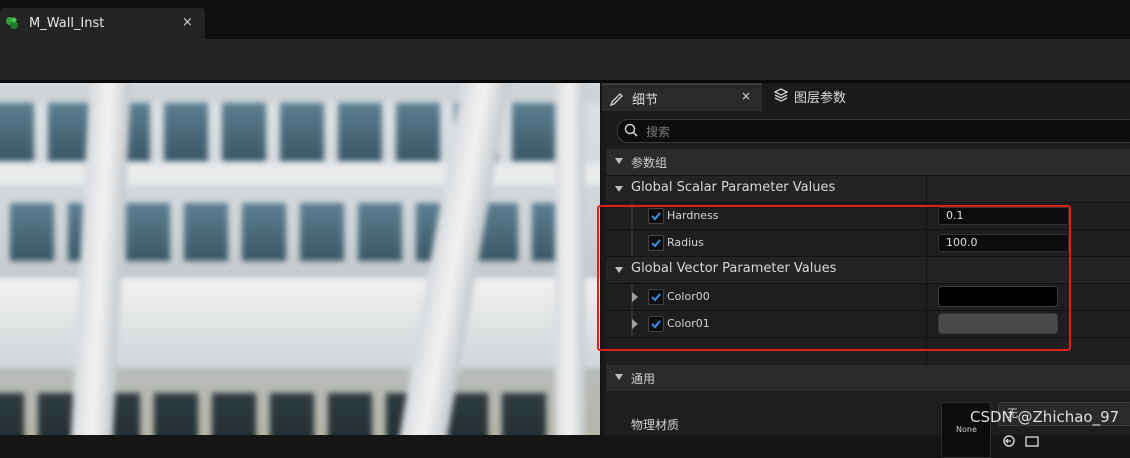 The image size is (1130, 458). I want to click on category-general: 通用, so click(868, 378).